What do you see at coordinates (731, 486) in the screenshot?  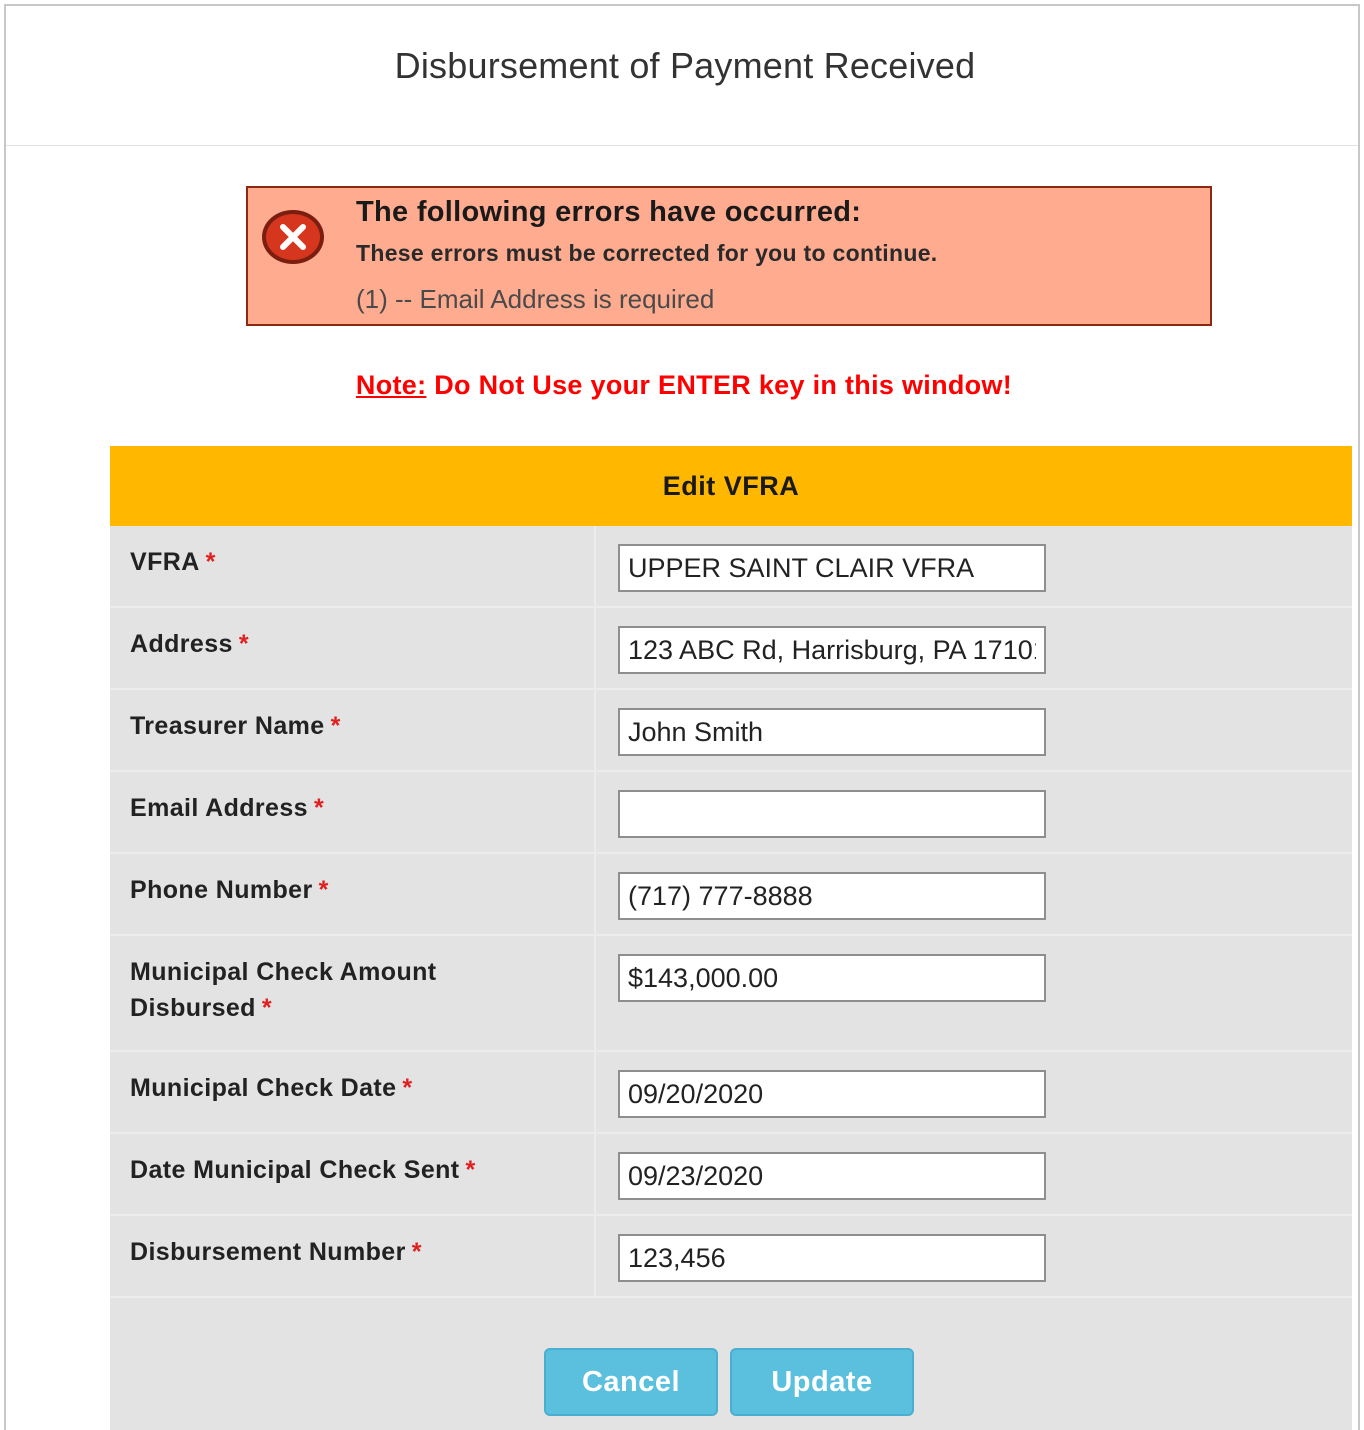 I see `panel-header: Edit VFRA` at bounding box center [731, 486].